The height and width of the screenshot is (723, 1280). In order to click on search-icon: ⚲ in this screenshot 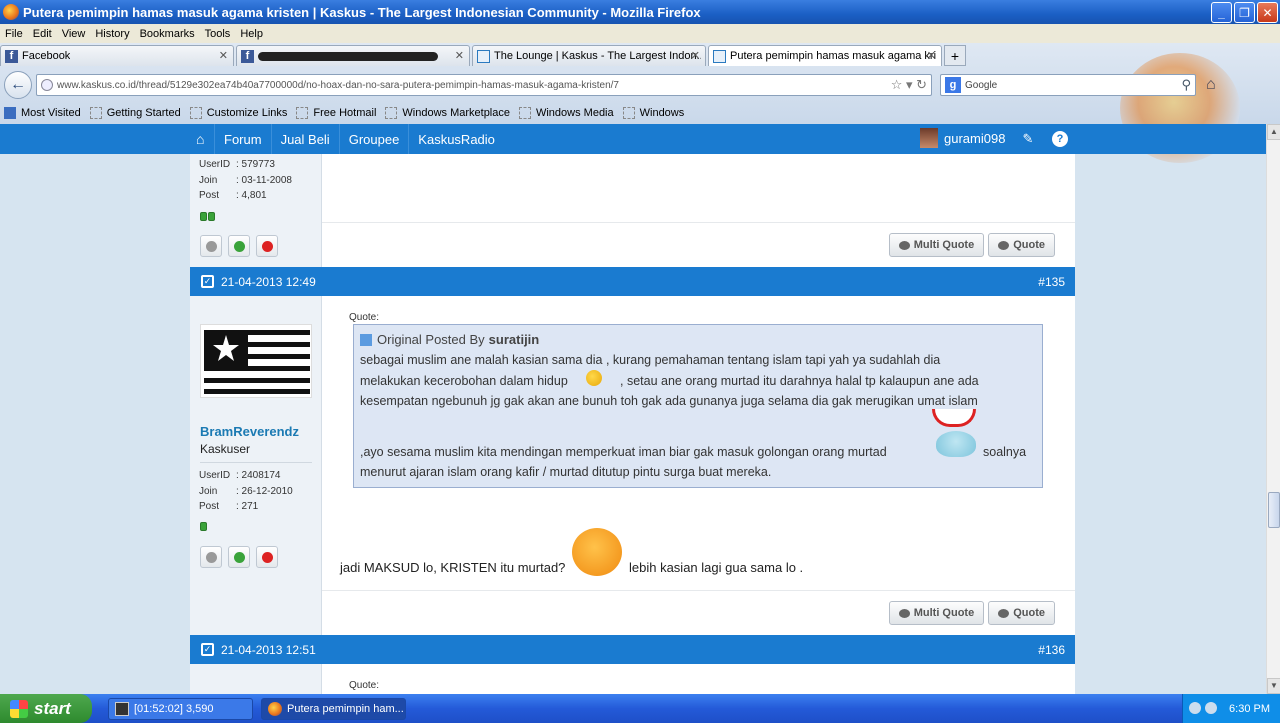, I will do `click(1186, 85)`.